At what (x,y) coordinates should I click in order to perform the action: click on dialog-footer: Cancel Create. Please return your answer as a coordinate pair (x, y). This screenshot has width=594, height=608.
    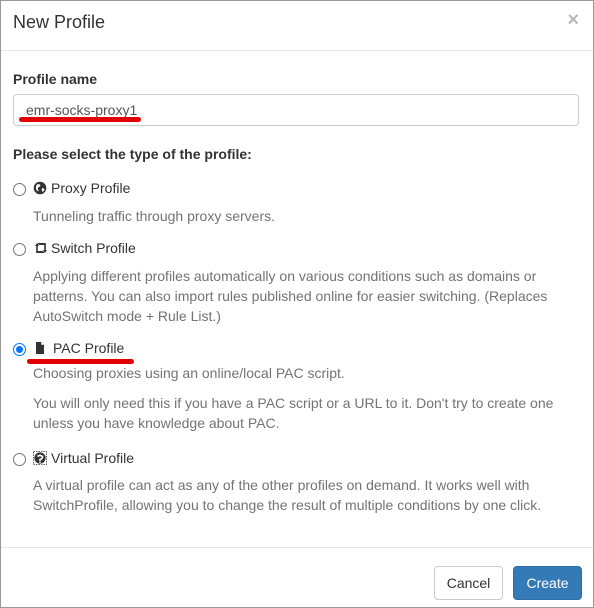
    Looking at the image, I should click on (297, 577).